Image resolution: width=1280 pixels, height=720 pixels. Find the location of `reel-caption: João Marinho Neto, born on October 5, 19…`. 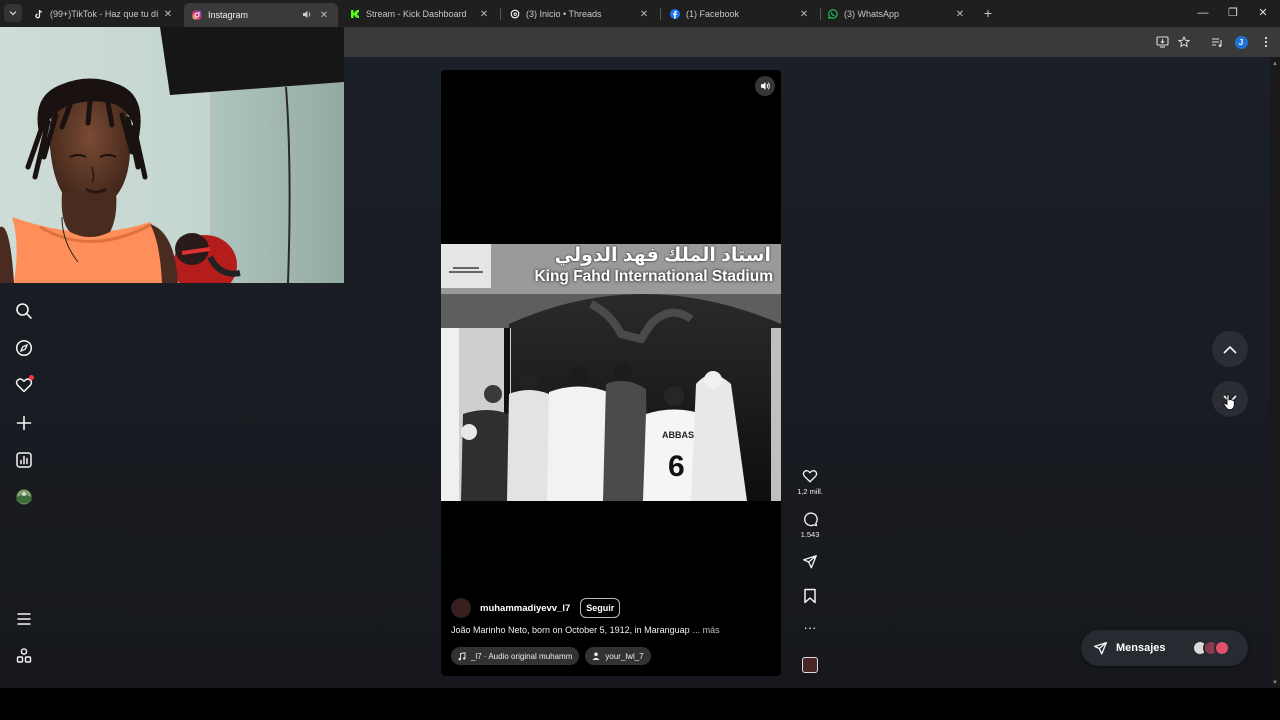

reel-caption: João Marinho Neto, born on October 5, 19… is located at coordinates (585, 630).